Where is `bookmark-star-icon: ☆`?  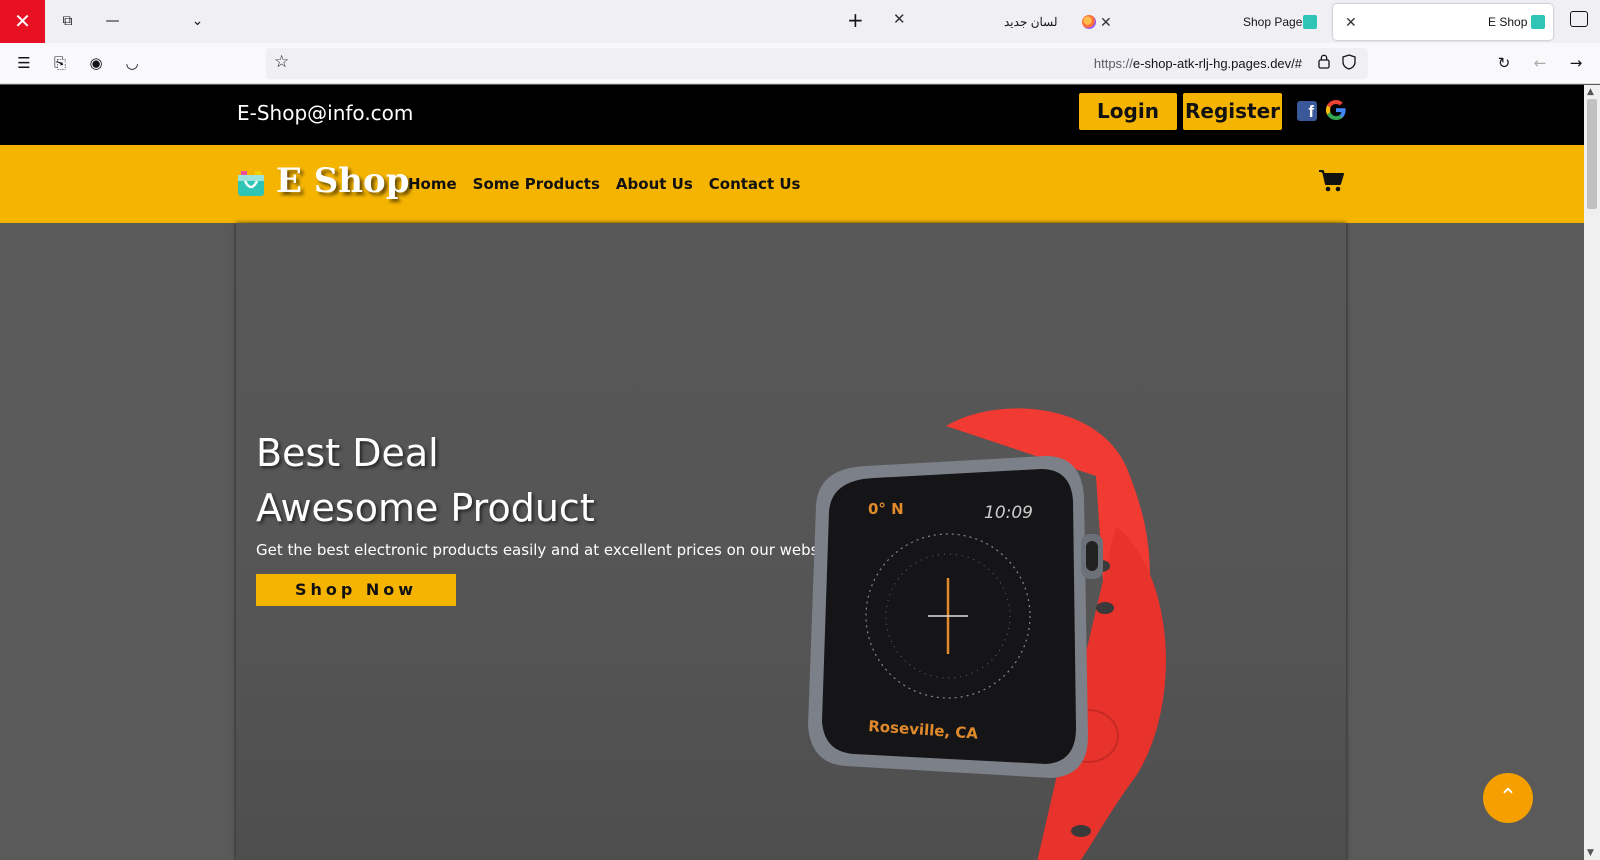
bookmark-star-icon: ☆ is located at coordinates (281, 62).